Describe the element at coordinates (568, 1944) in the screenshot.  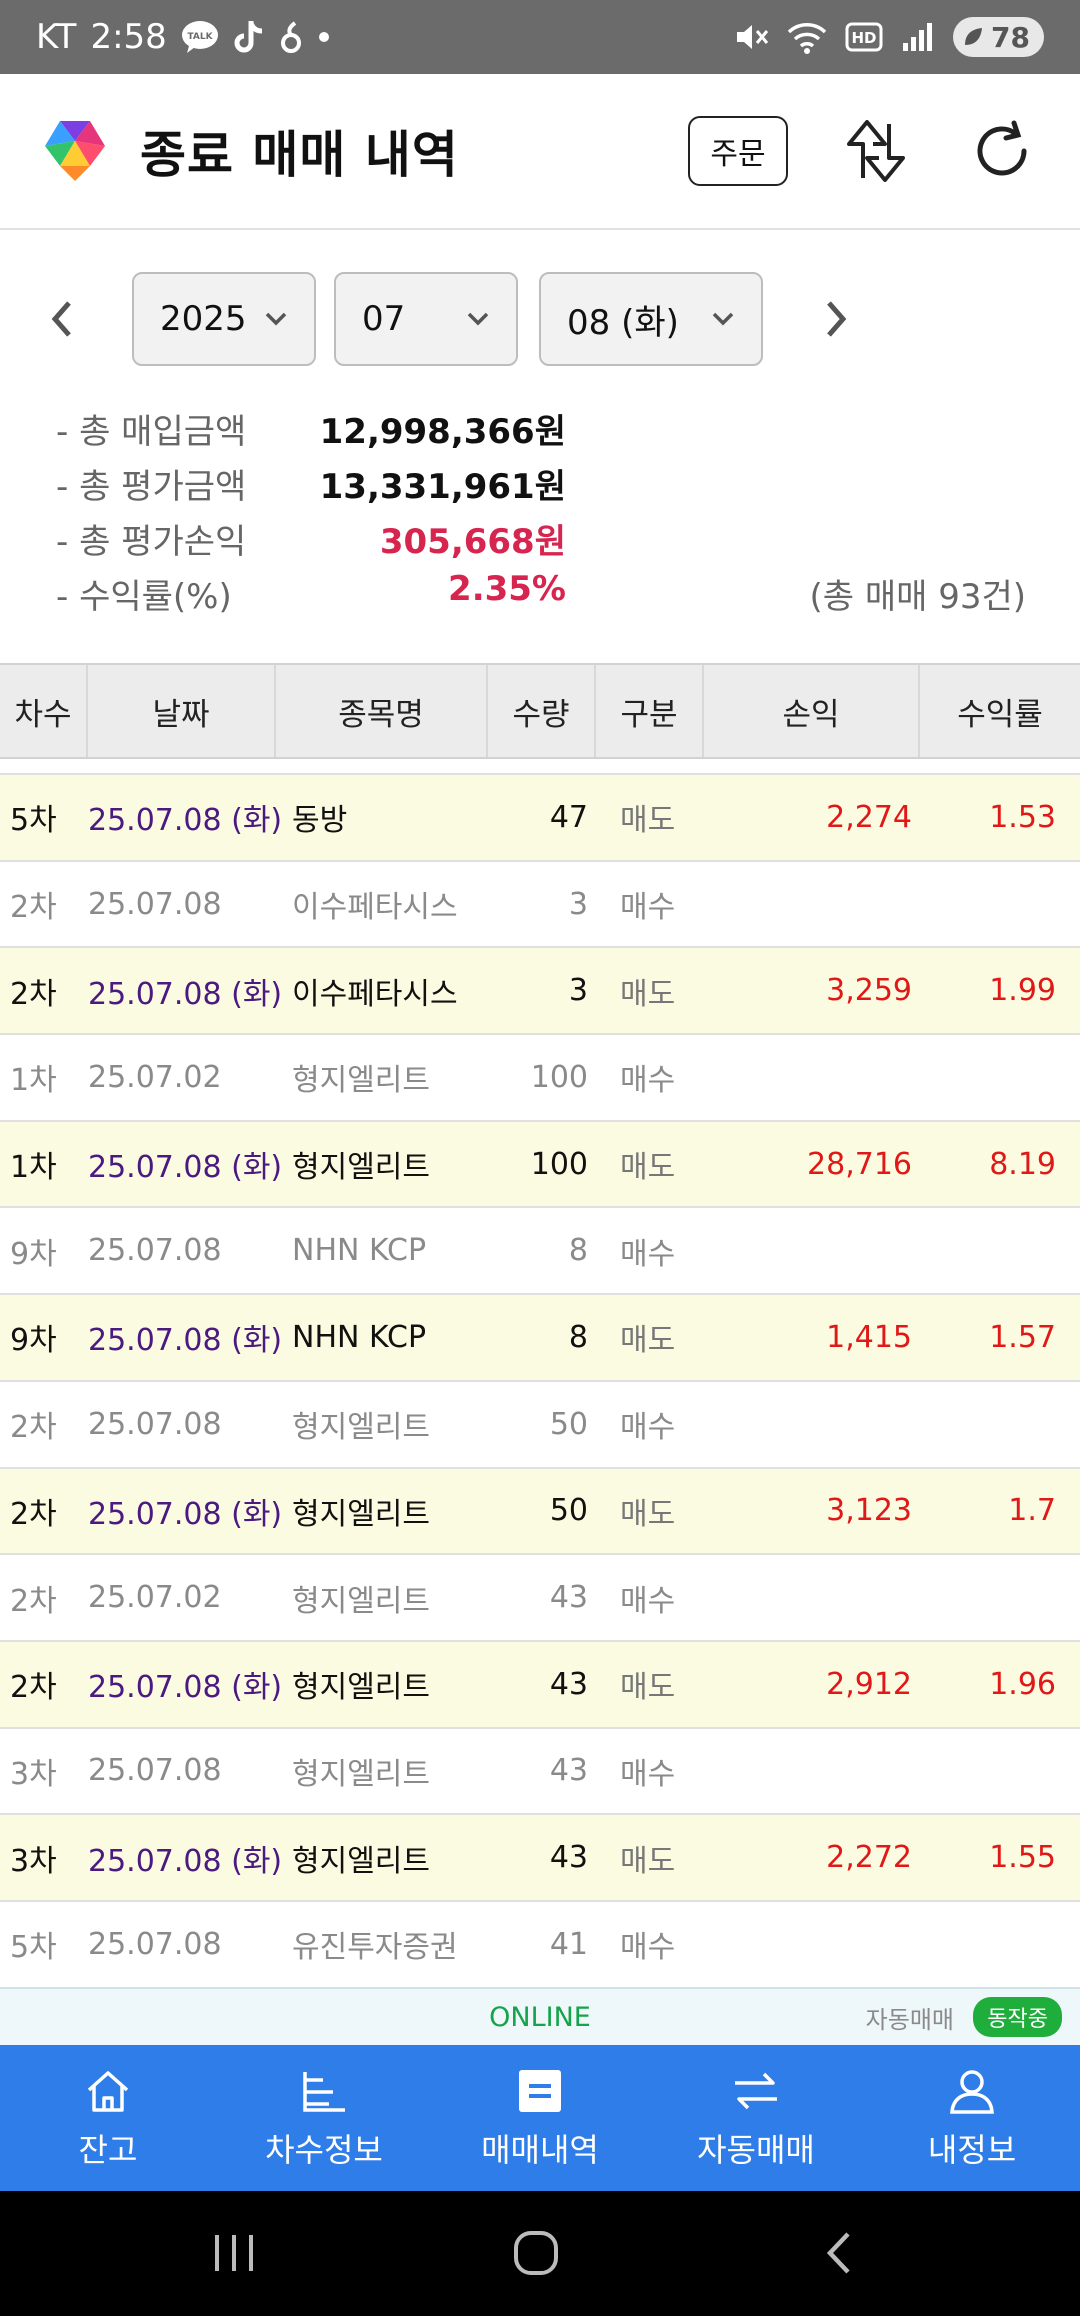
I see `cell-quantity: 41` at that location.